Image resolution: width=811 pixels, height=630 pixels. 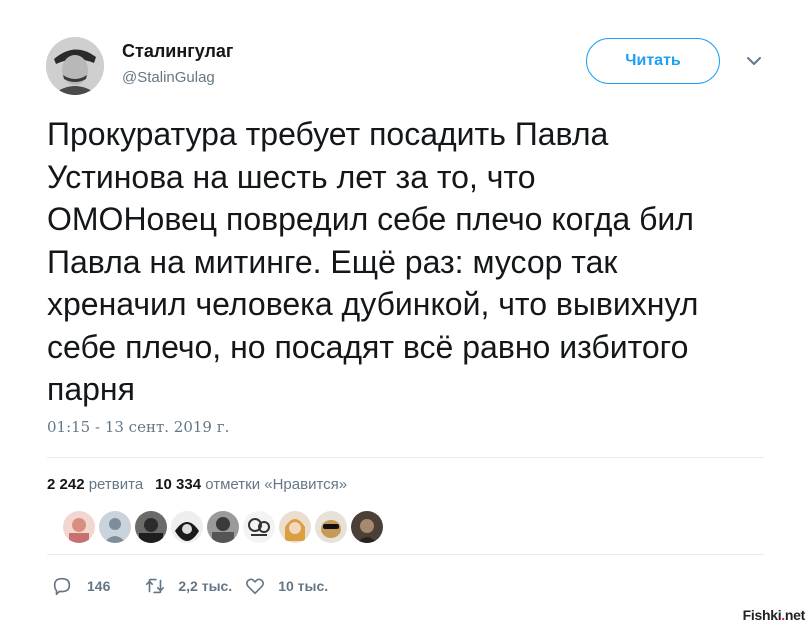 I want to click on reply-icon, so click(x=62, y=586).